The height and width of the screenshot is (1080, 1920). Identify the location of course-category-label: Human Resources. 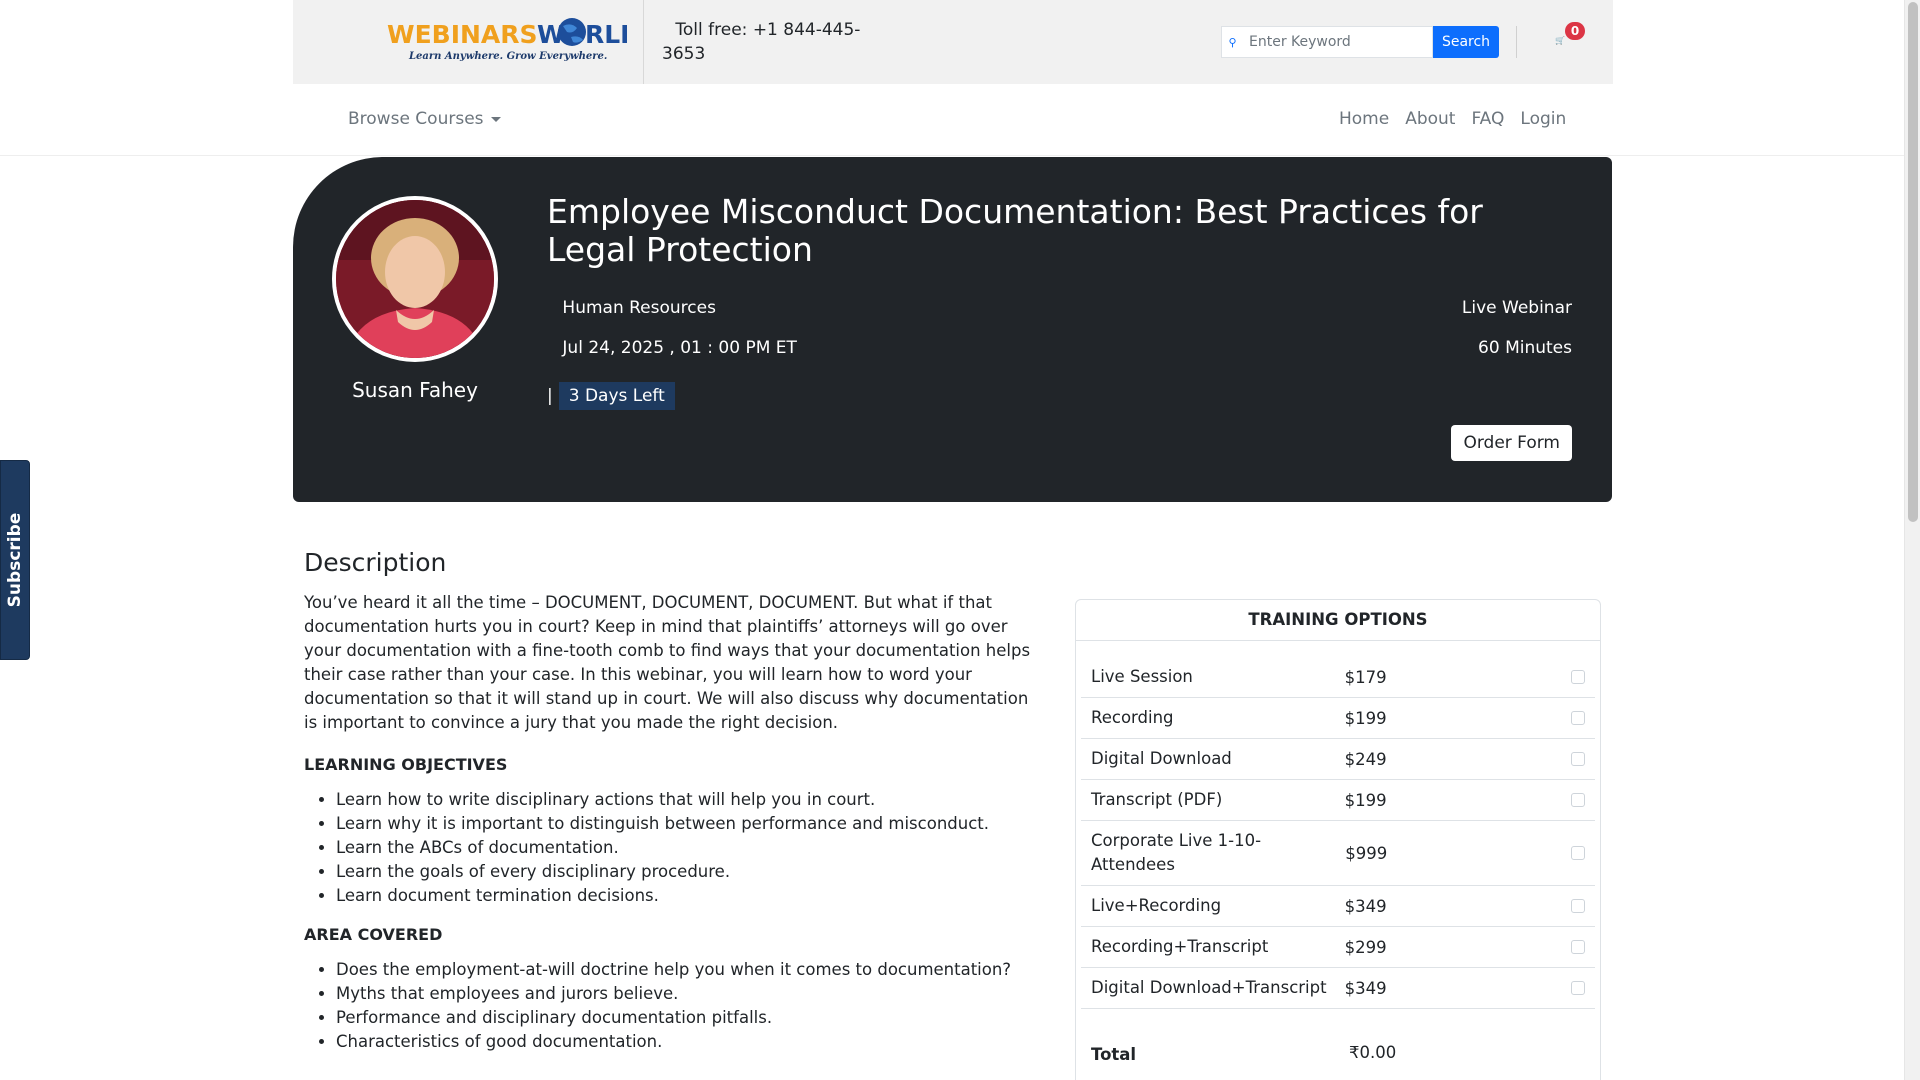
(639, 308).